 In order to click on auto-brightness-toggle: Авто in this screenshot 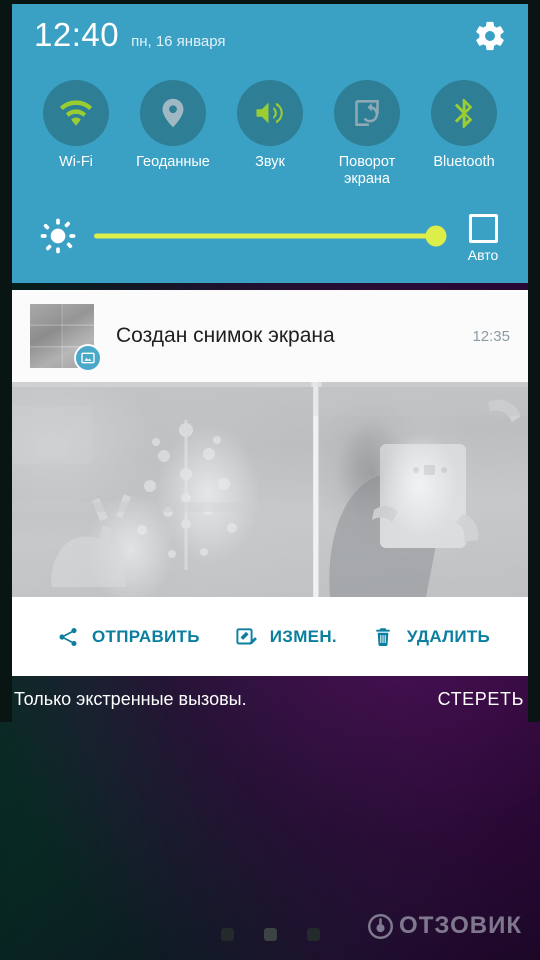, I will do `click(483, 238)`.